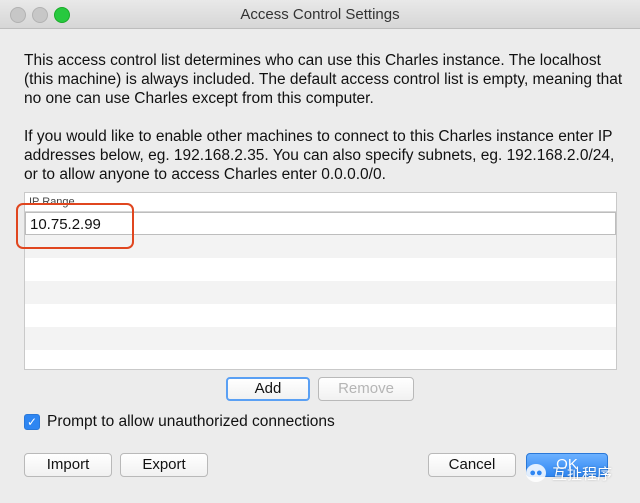  What do you see at coordinates (366, 389) in the screenshot?
I see `remove-button: Remove` at bounding box center [366, 389].